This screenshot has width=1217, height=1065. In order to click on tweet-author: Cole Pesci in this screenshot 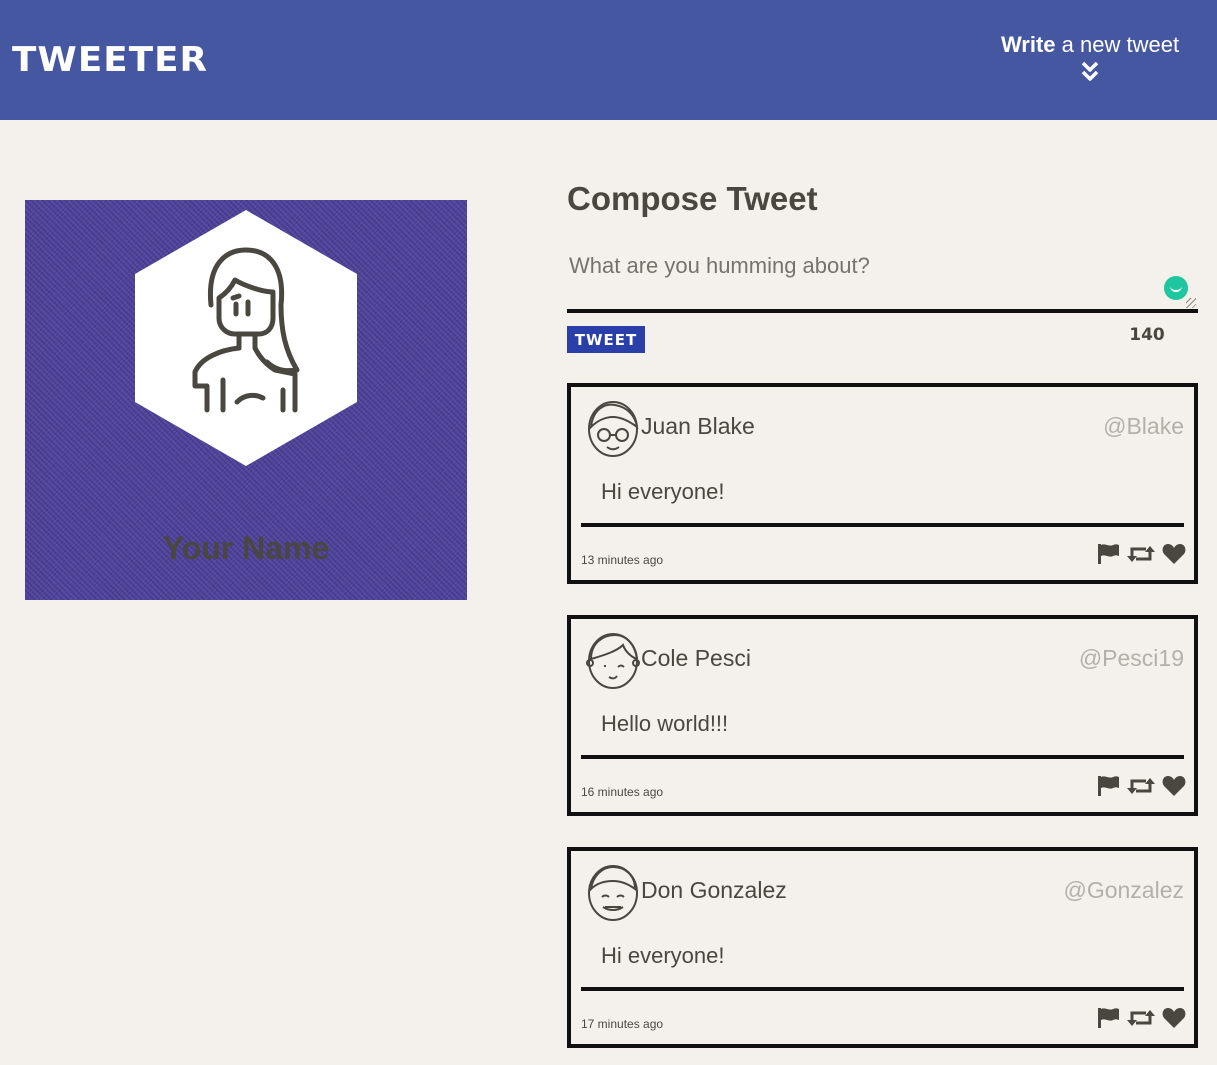, I will do `click(696, 658)`.